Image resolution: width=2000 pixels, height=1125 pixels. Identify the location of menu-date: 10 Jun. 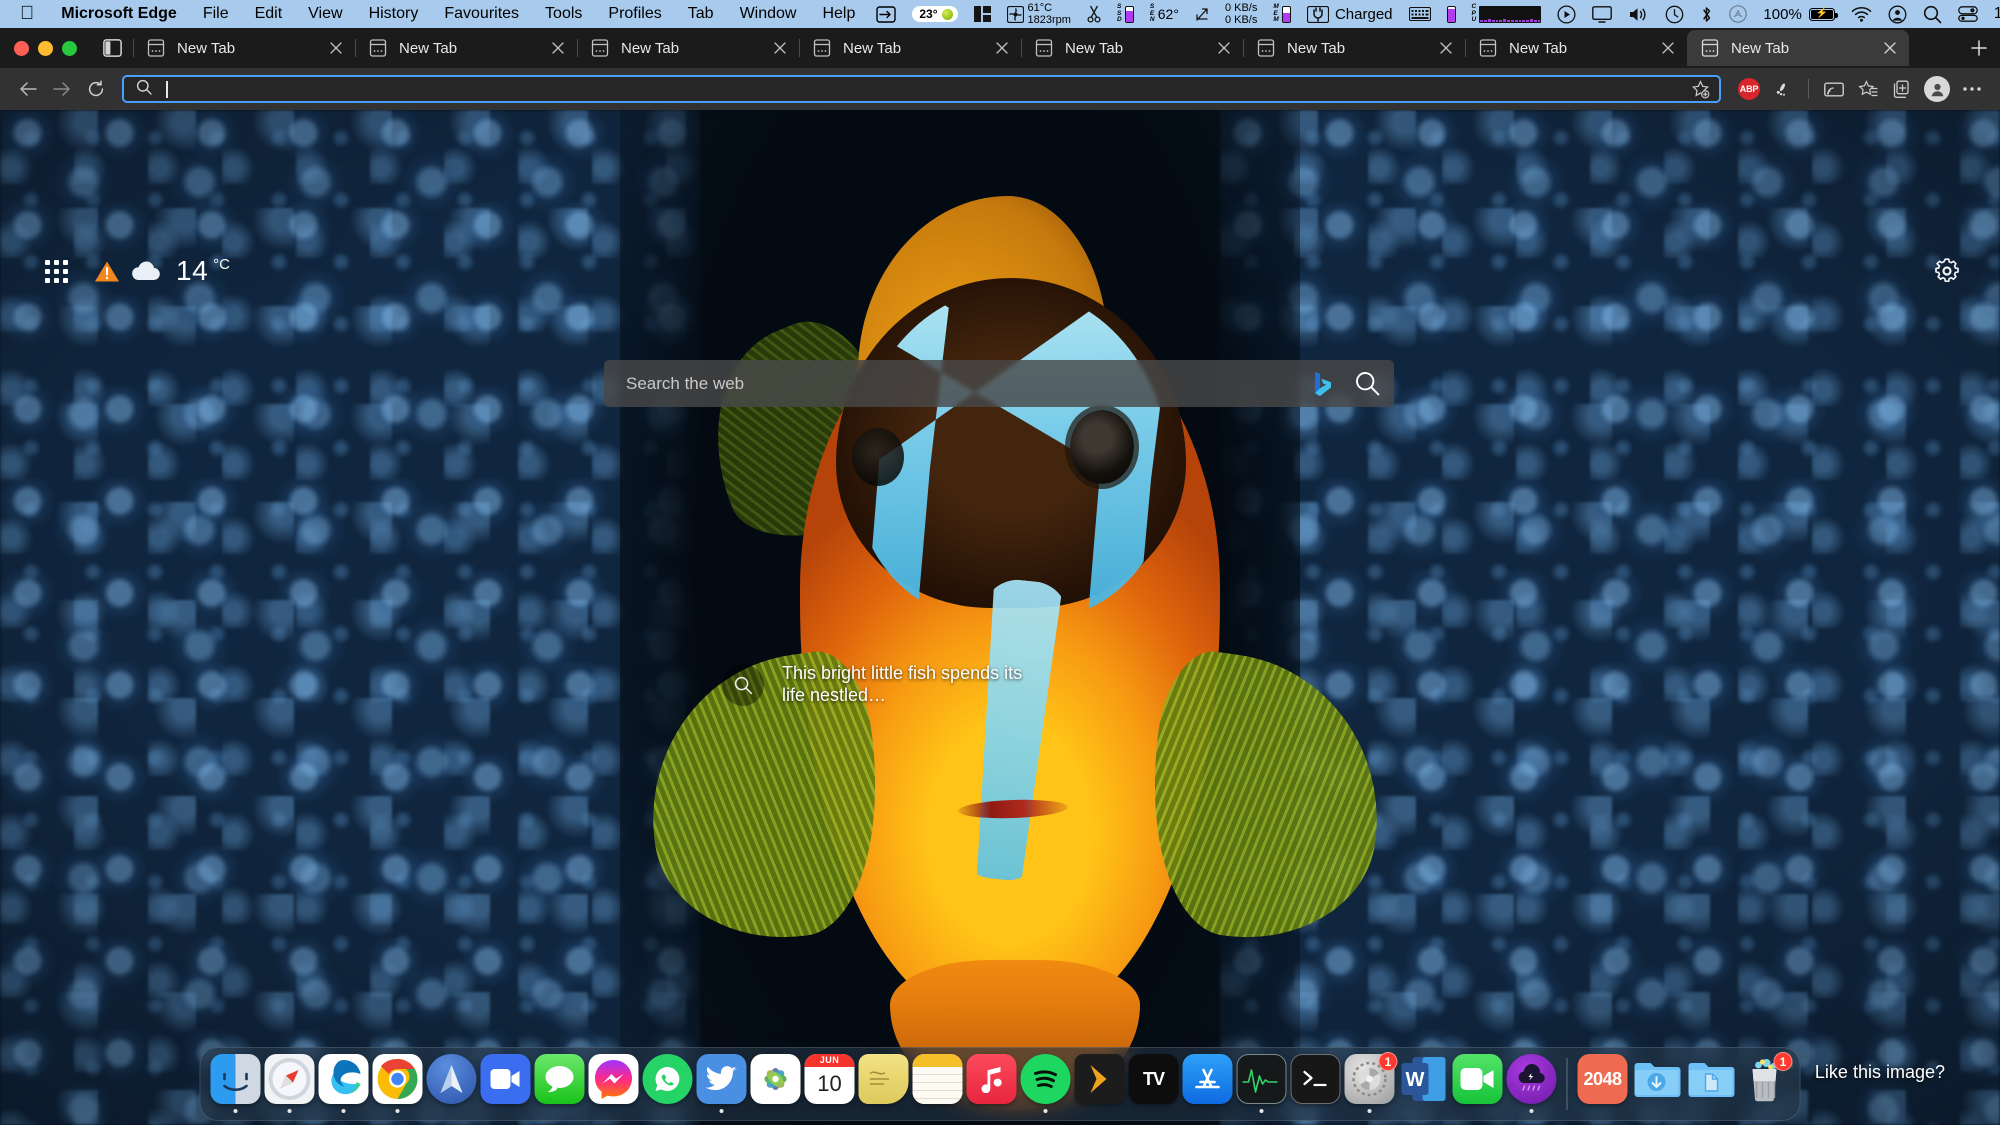
(1993, 14).